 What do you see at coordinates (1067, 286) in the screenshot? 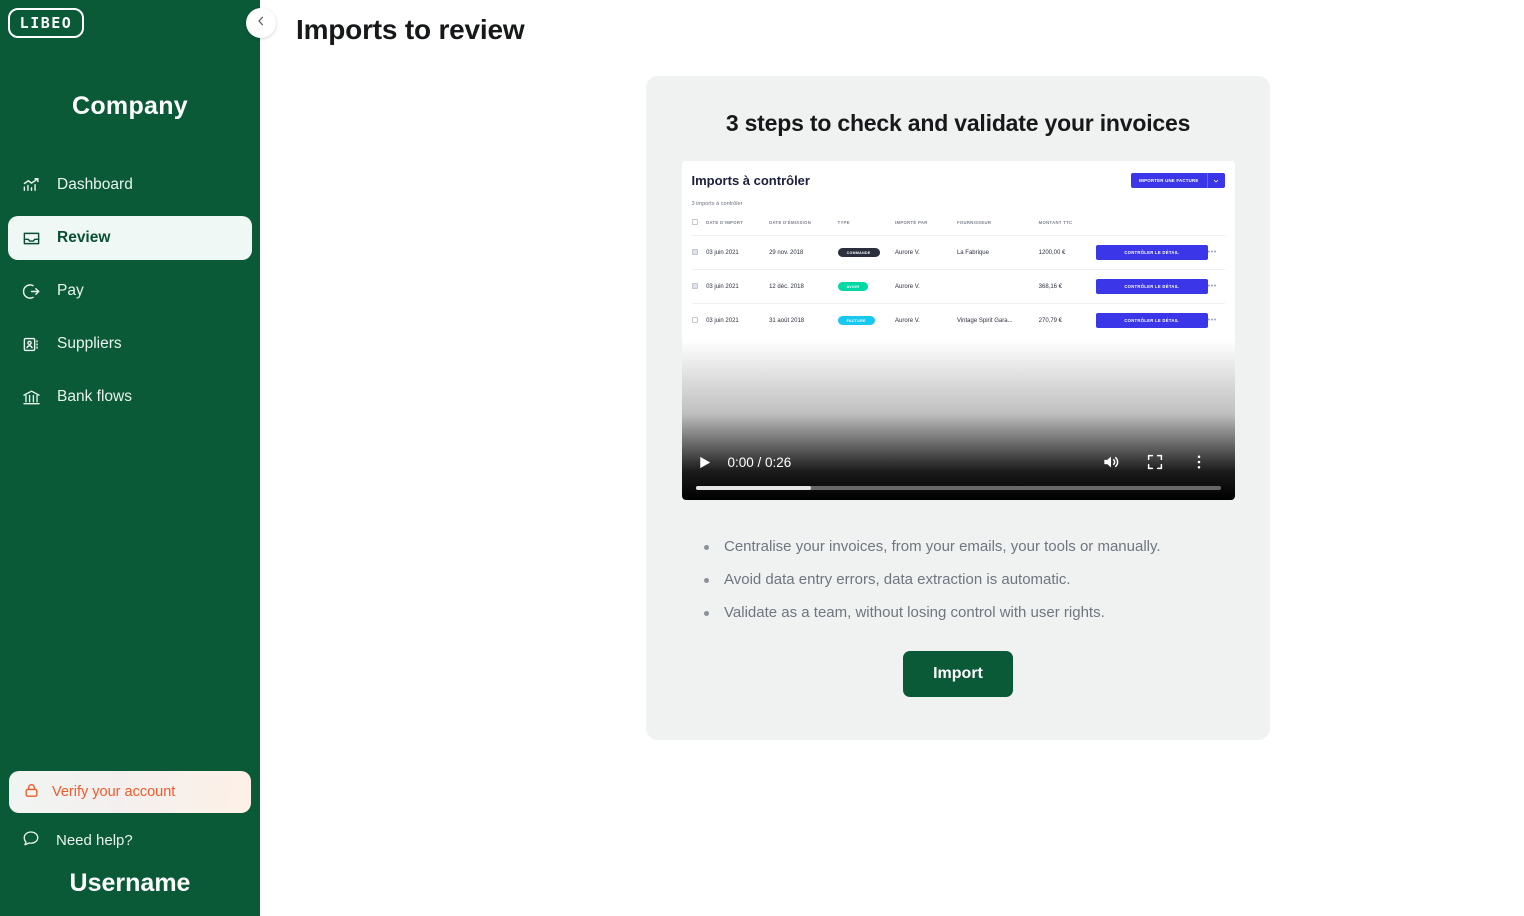
I see `cell-amount: 368,16 €` at bounding box center [1067, 286].